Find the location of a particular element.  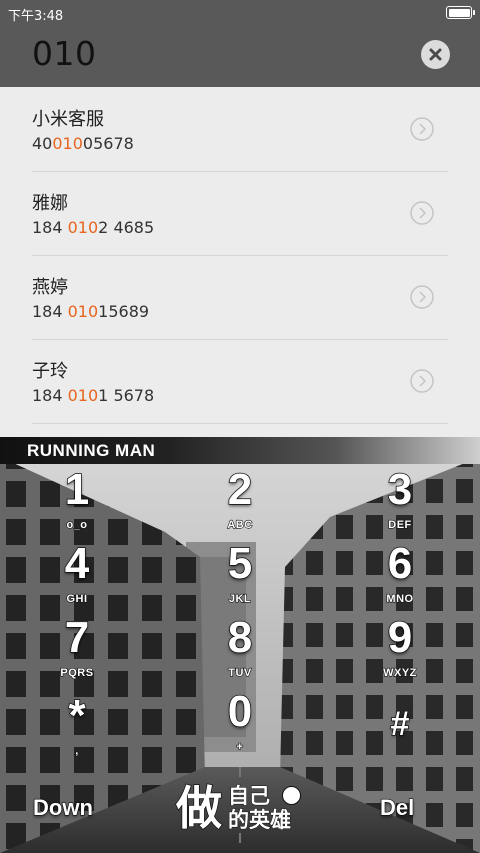

key-5: 5 JKL is located at coordinates (240, 576).